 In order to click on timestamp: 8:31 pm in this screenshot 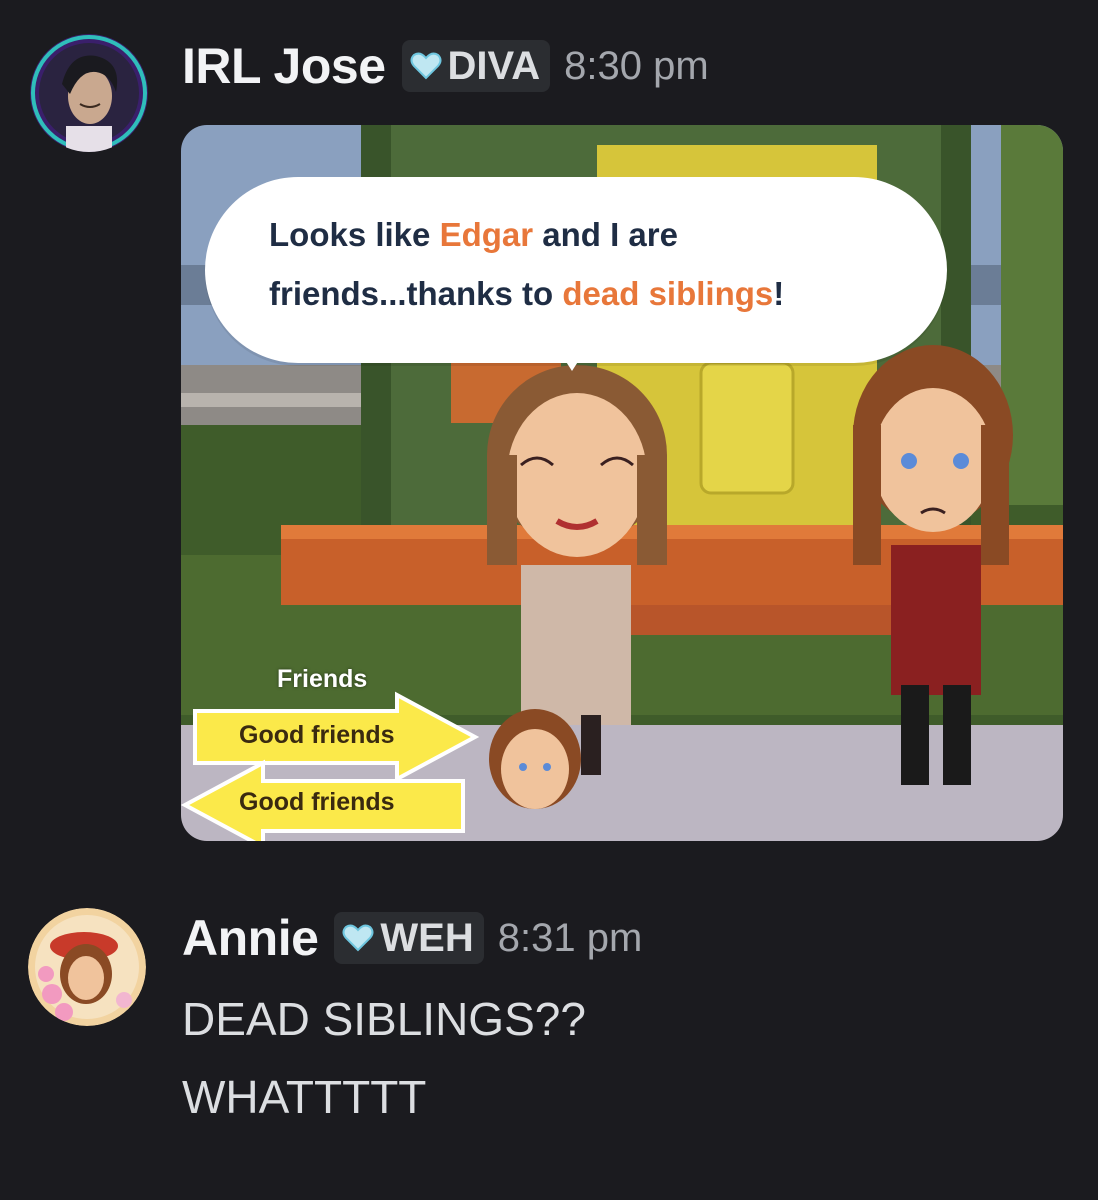, I will do `click(570, 937)`.